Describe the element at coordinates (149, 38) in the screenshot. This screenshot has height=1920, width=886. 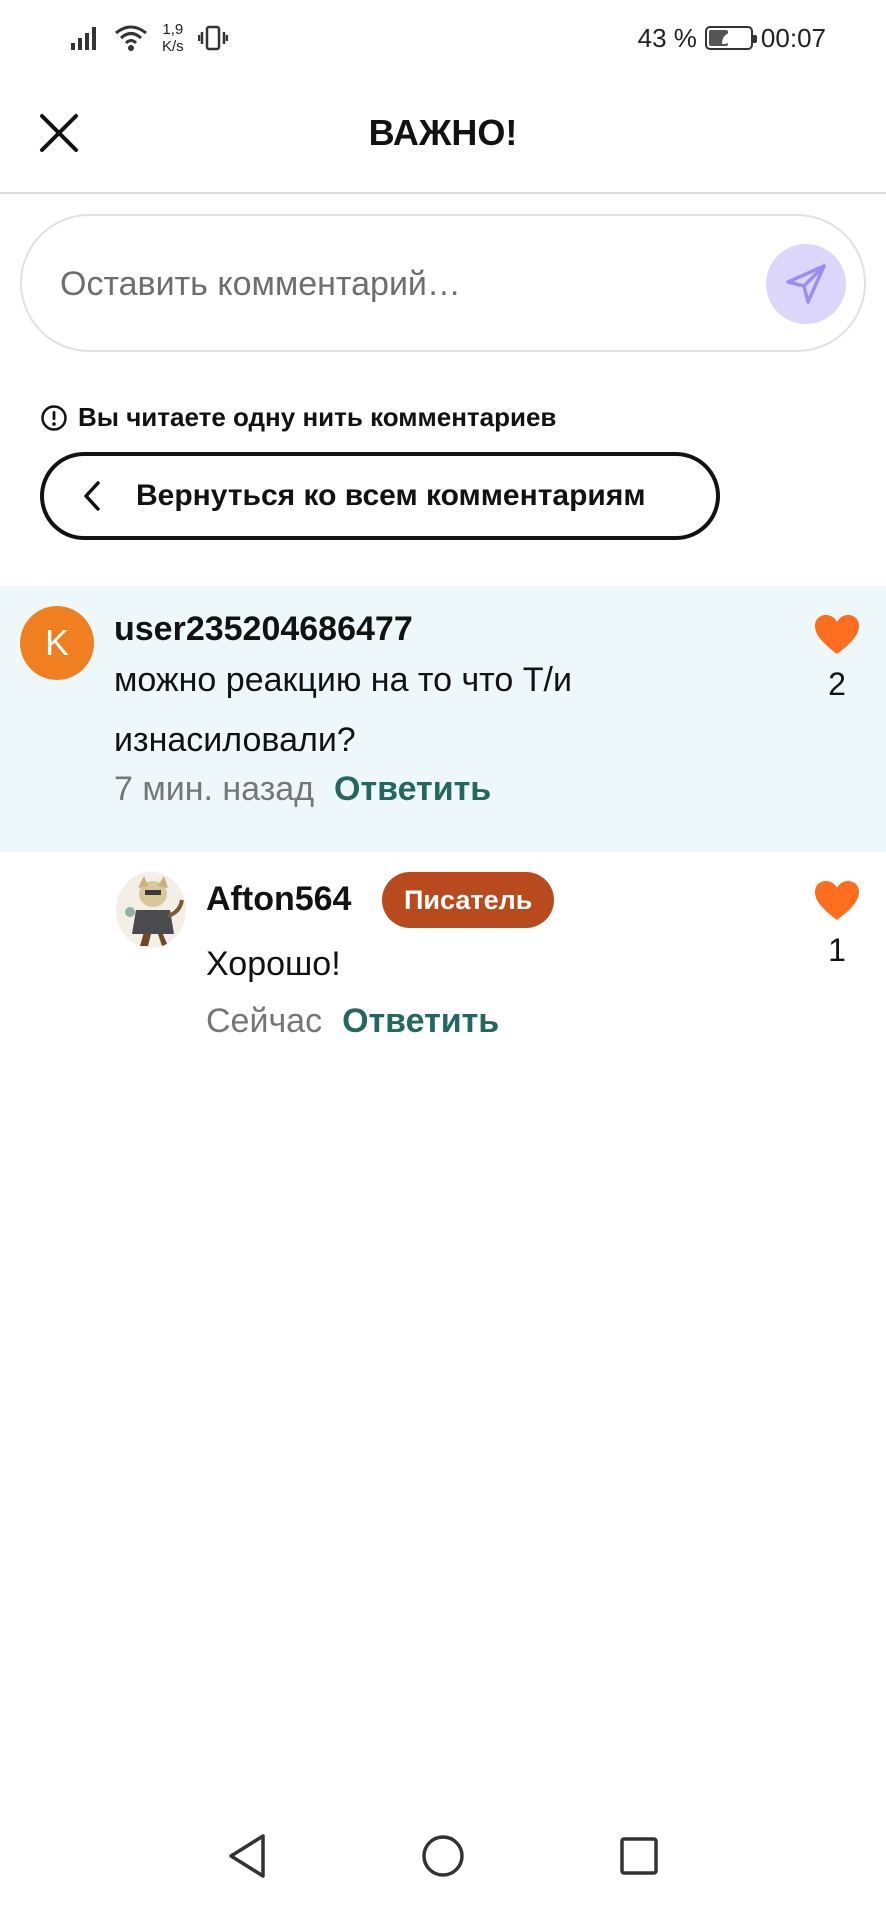
I see `status-left: 1,9 K/s` at that location.